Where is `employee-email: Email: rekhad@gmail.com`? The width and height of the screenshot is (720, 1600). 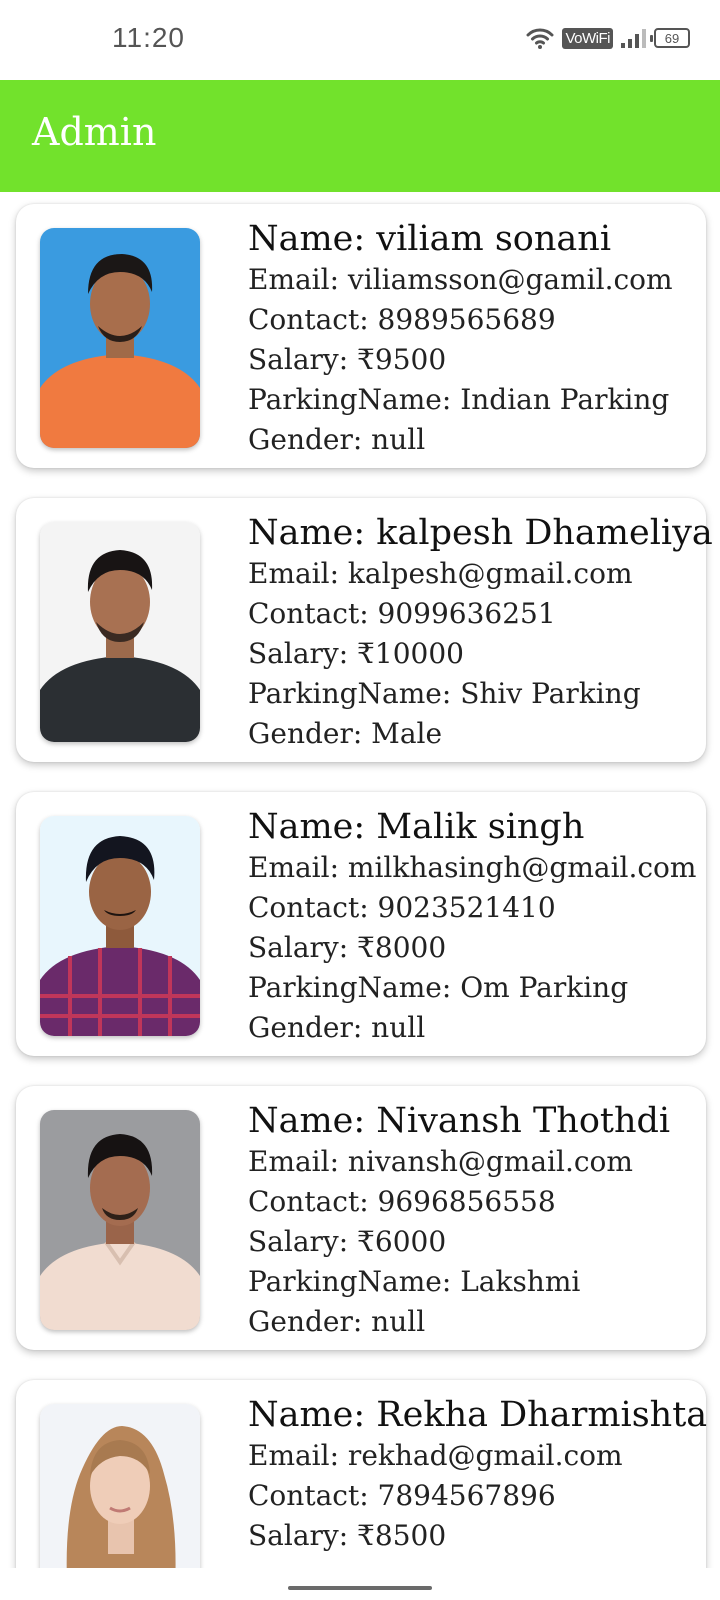 employee-email: Email: rekhad@gmail.com is located at coordinates (435, 1455).